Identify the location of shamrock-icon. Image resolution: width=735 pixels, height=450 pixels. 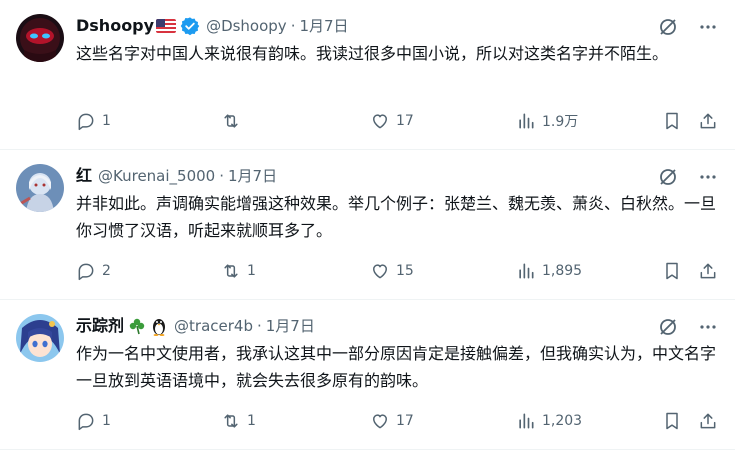
(137, 326).